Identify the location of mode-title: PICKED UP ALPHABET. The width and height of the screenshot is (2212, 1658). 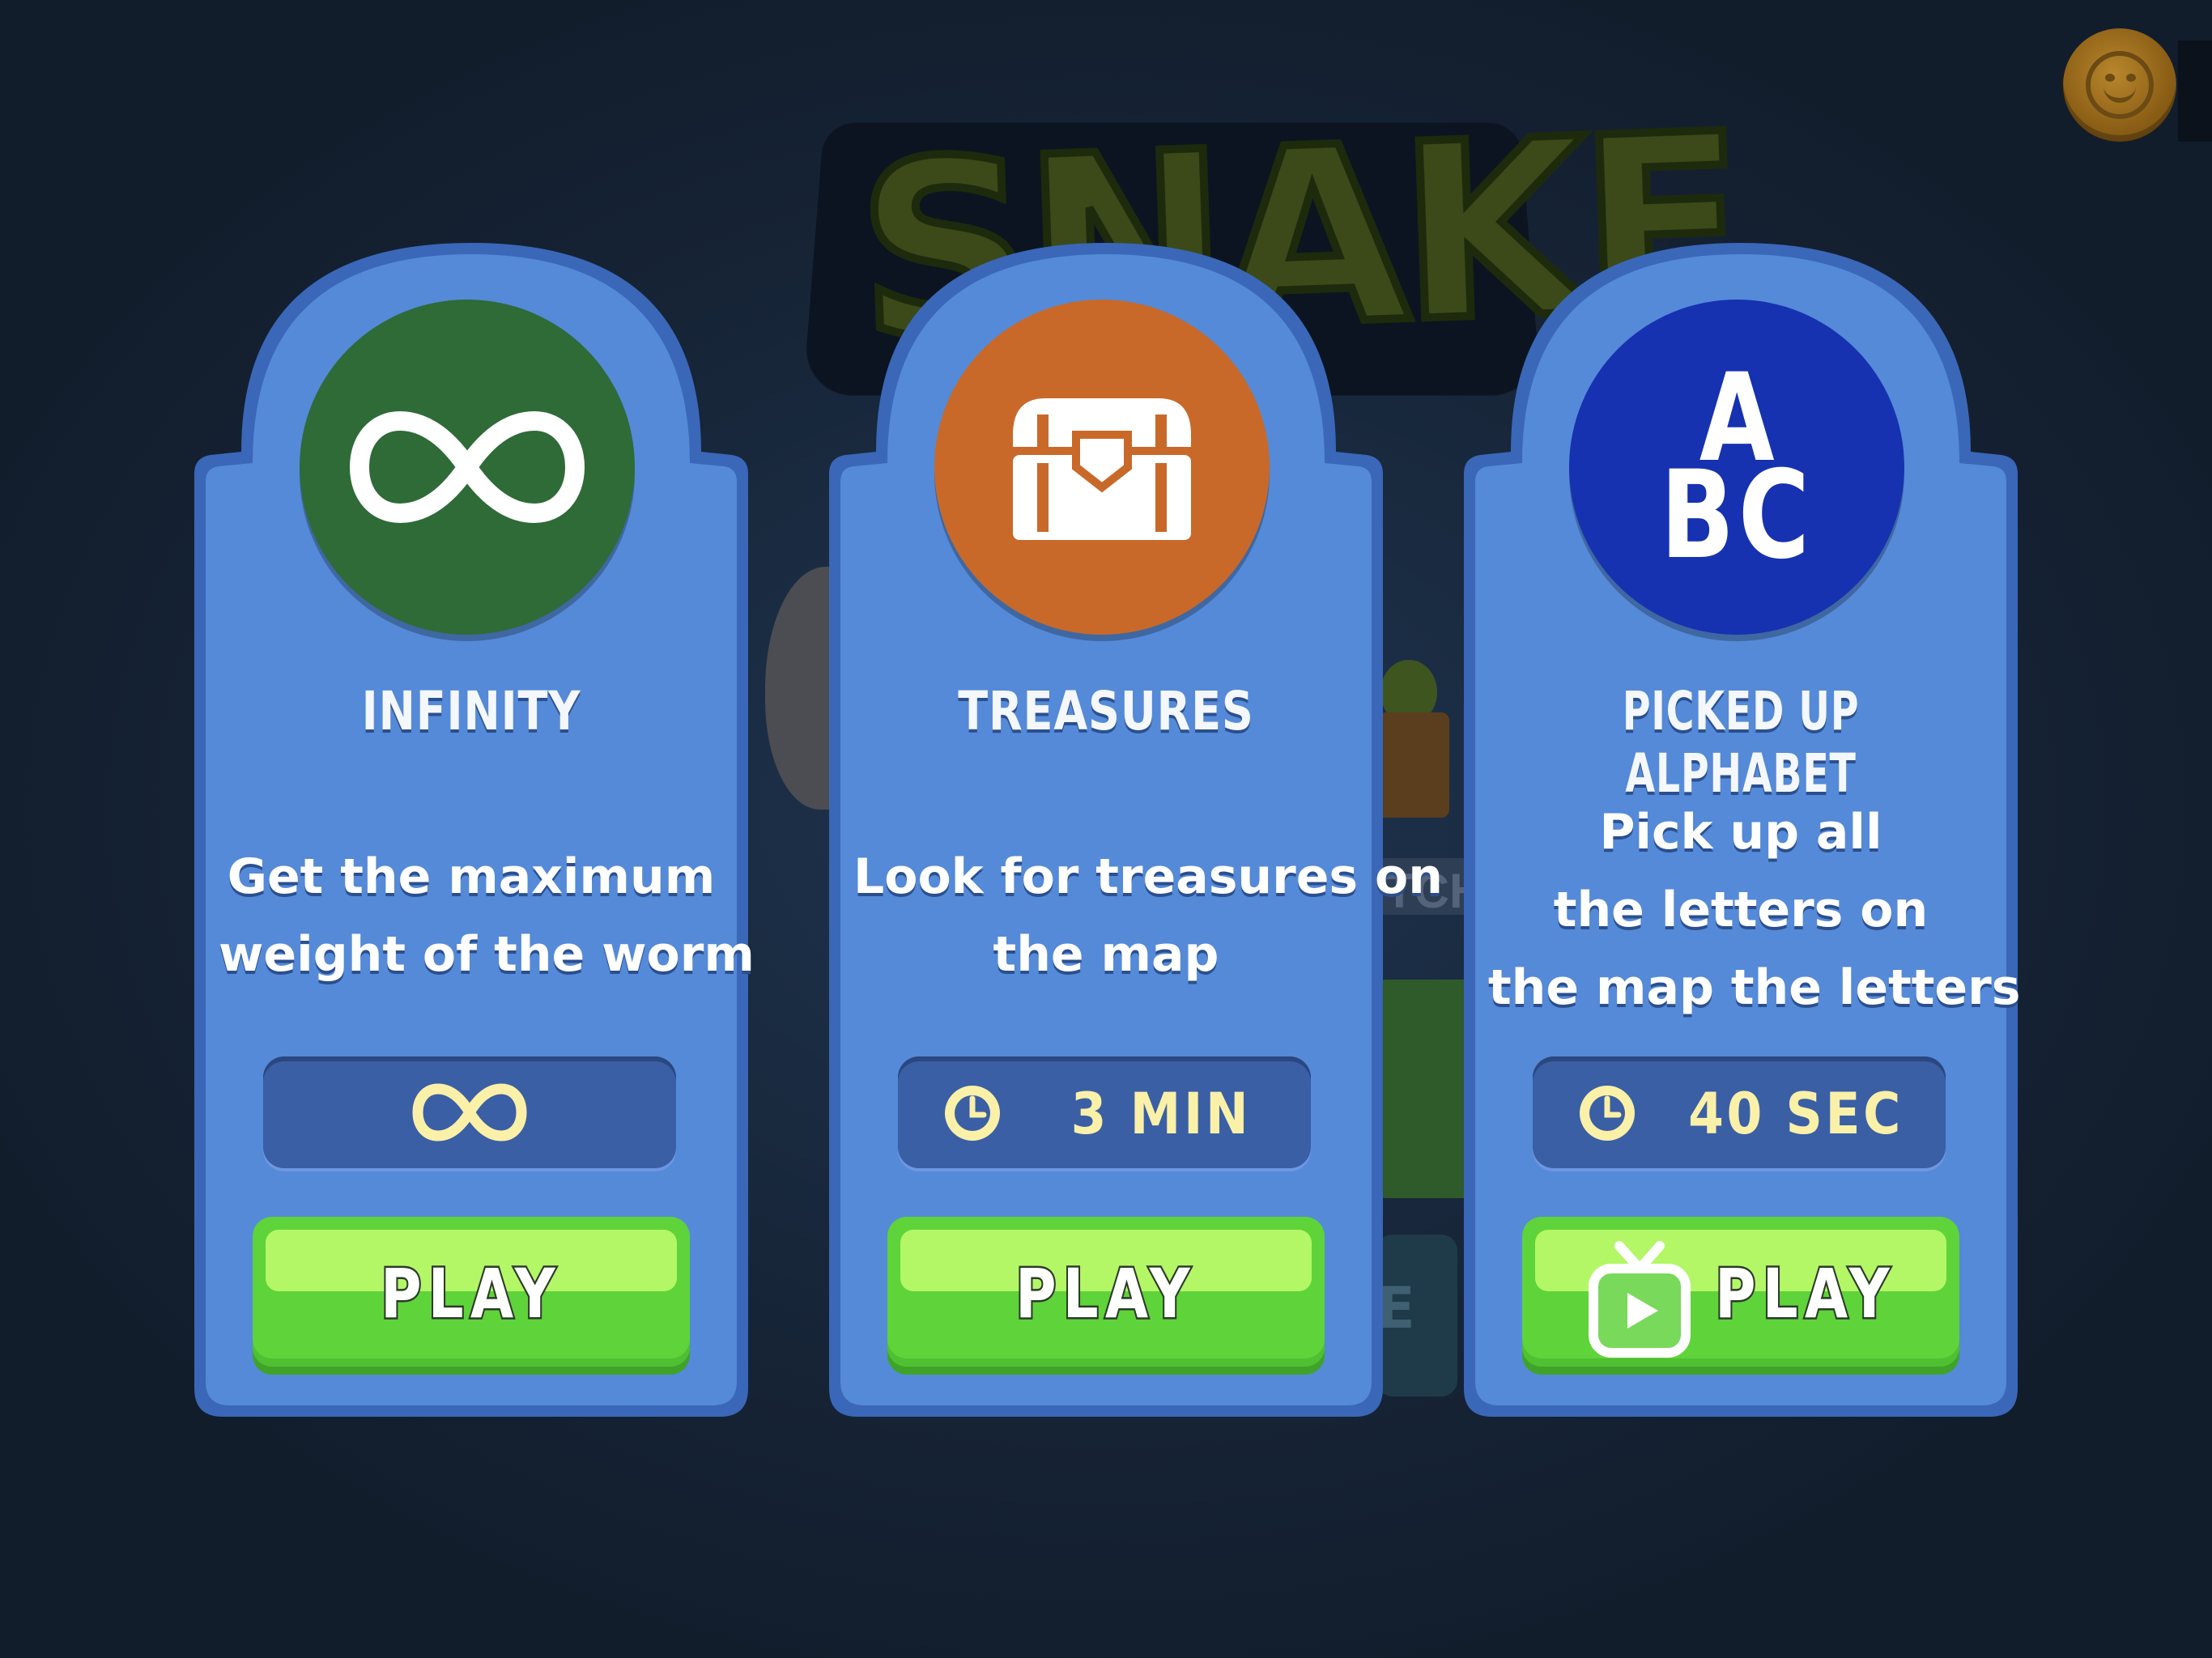
(1741, 742).